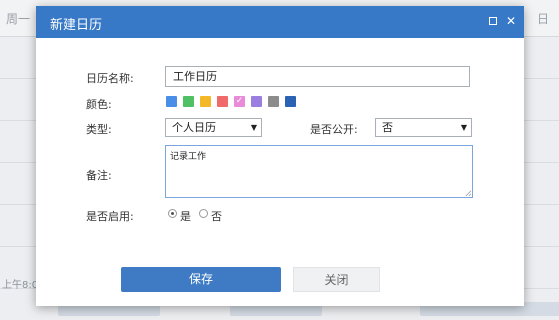 Image resolution: width=559 pixels, height=320 pixels. Describe the element at coordinates (468, 193) in the screenshot. I see `resize-handle-icon` at that location.